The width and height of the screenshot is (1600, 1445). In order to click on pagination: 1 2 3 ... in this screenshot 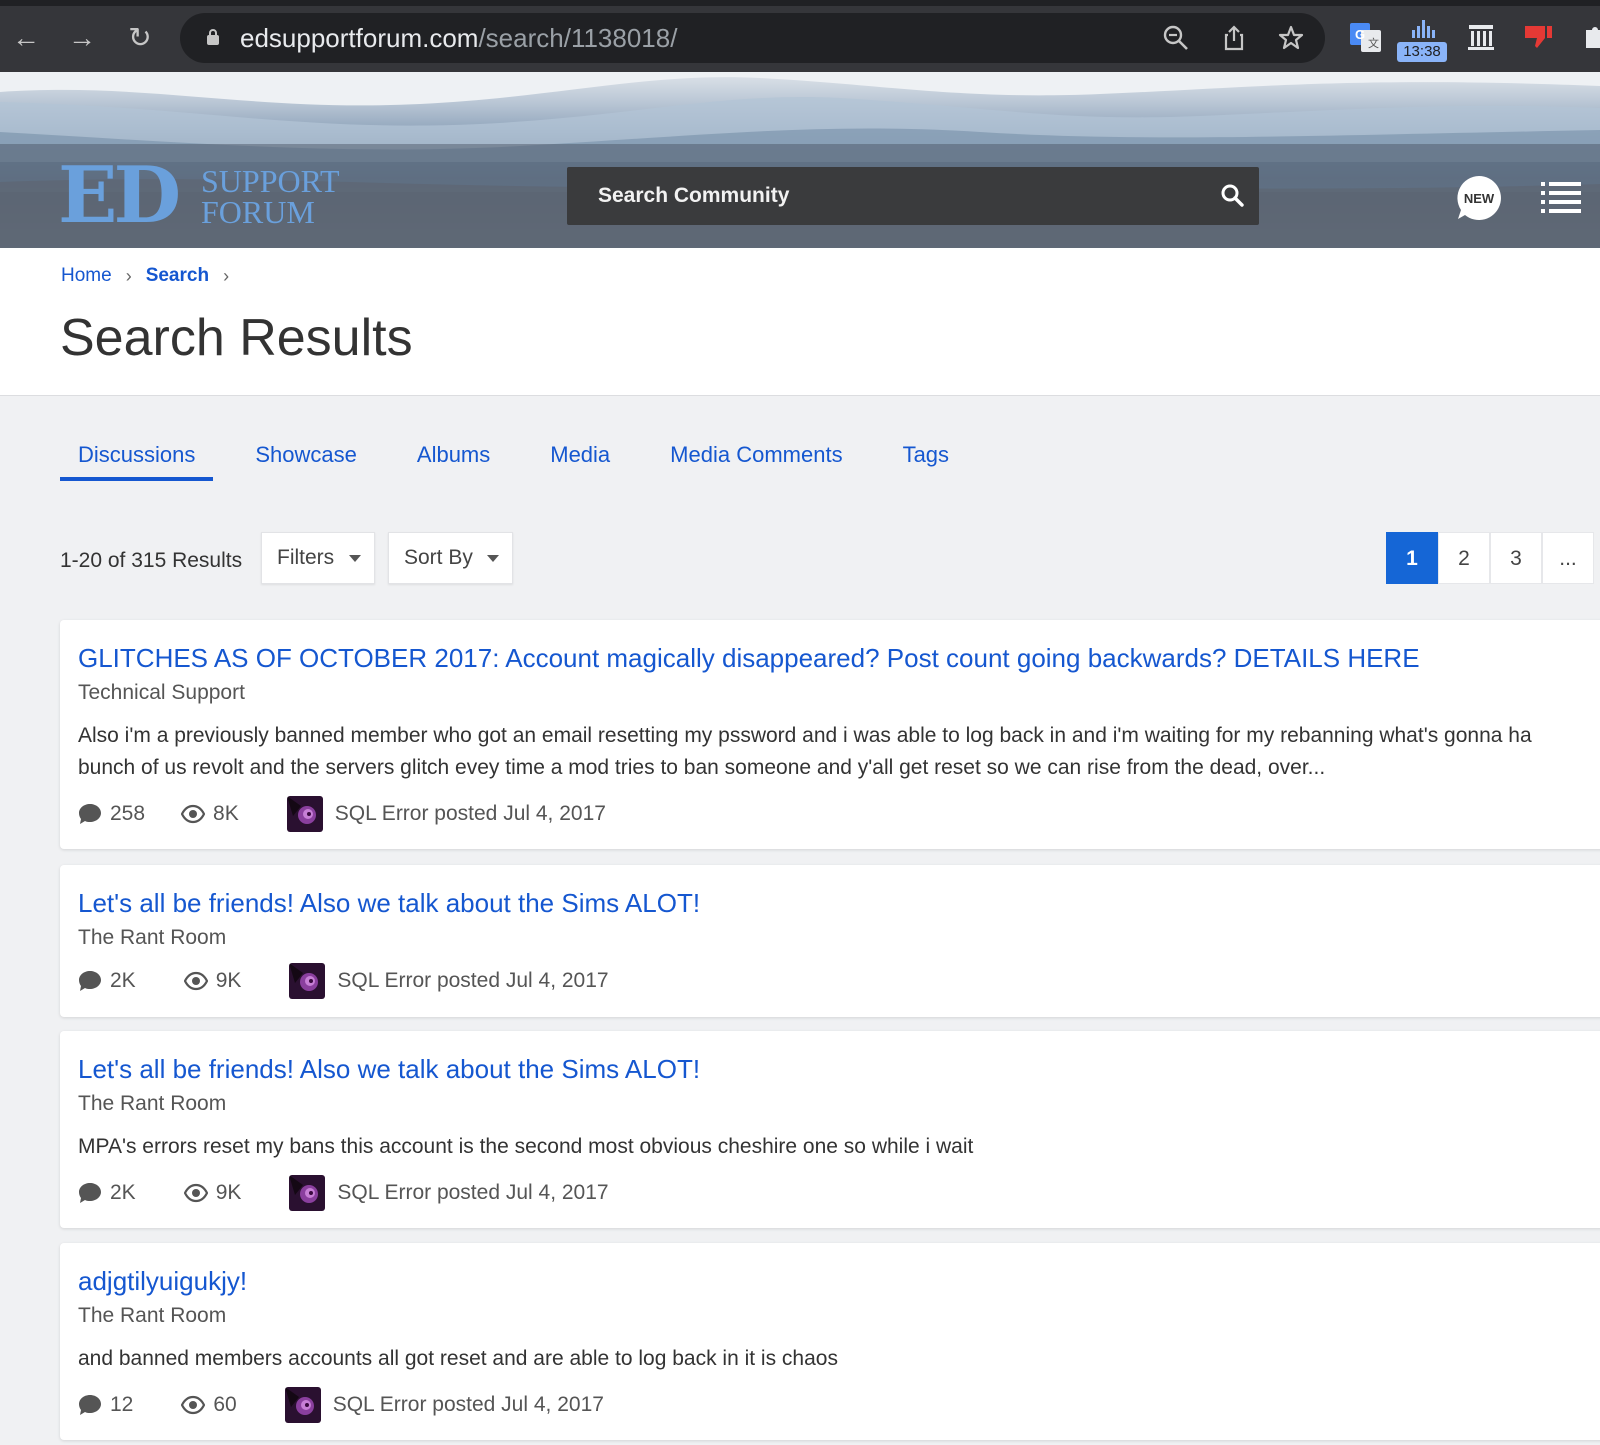, I will do `click(1490, 558)`.